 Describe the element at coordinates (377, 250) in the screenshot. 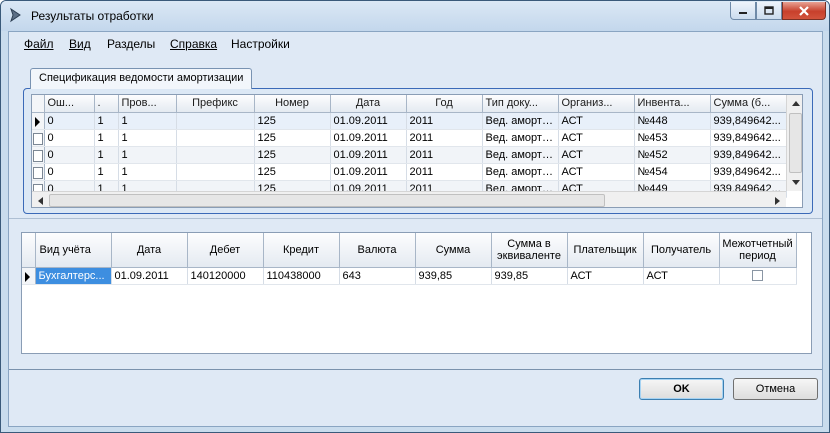

I see `col-header-currency: Валюта` at that location.